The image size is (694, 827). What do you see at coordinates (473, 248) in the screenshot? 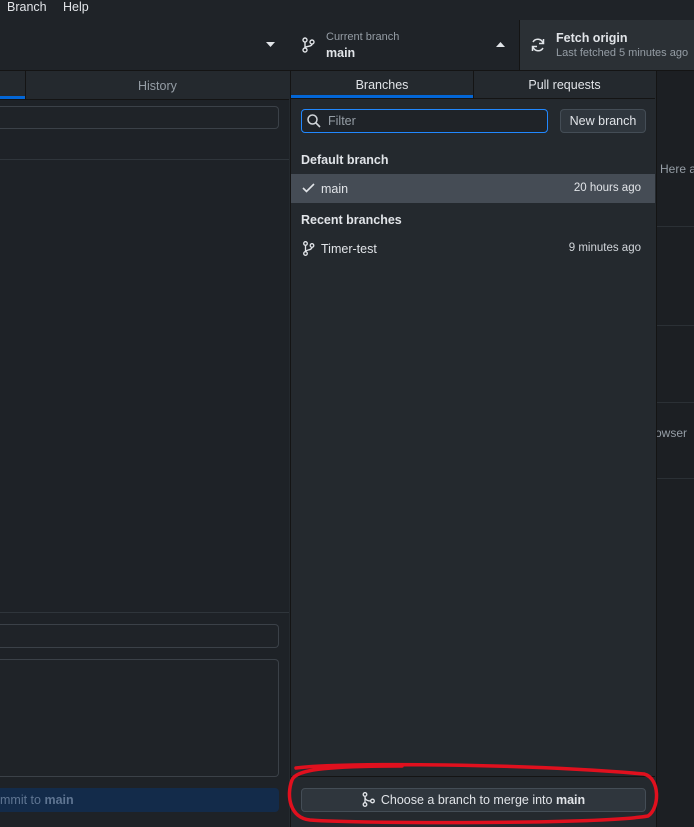
I see `branch-item-timer-test: Timer-test 9 minutes ago` at bounding box center [473, 248].